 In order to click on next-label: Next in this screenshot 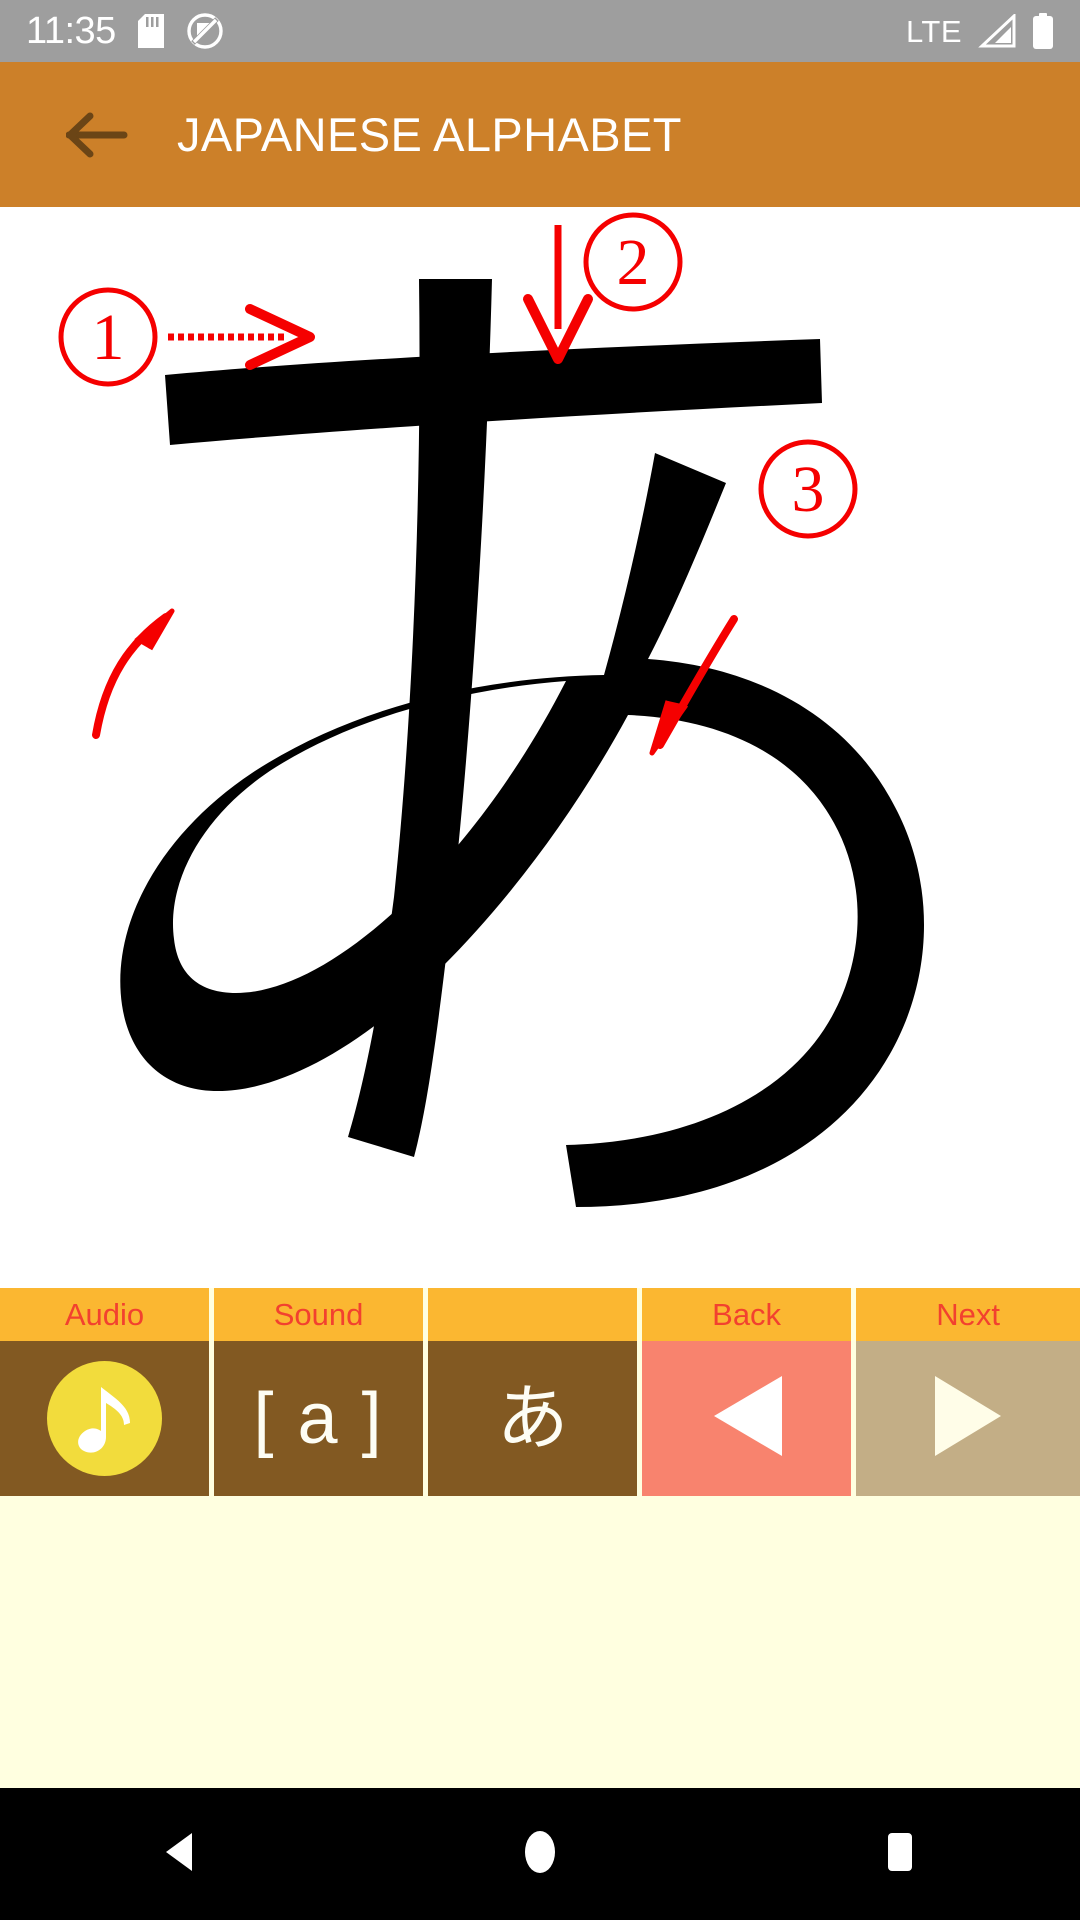, I will do `click(968, 1314)`.